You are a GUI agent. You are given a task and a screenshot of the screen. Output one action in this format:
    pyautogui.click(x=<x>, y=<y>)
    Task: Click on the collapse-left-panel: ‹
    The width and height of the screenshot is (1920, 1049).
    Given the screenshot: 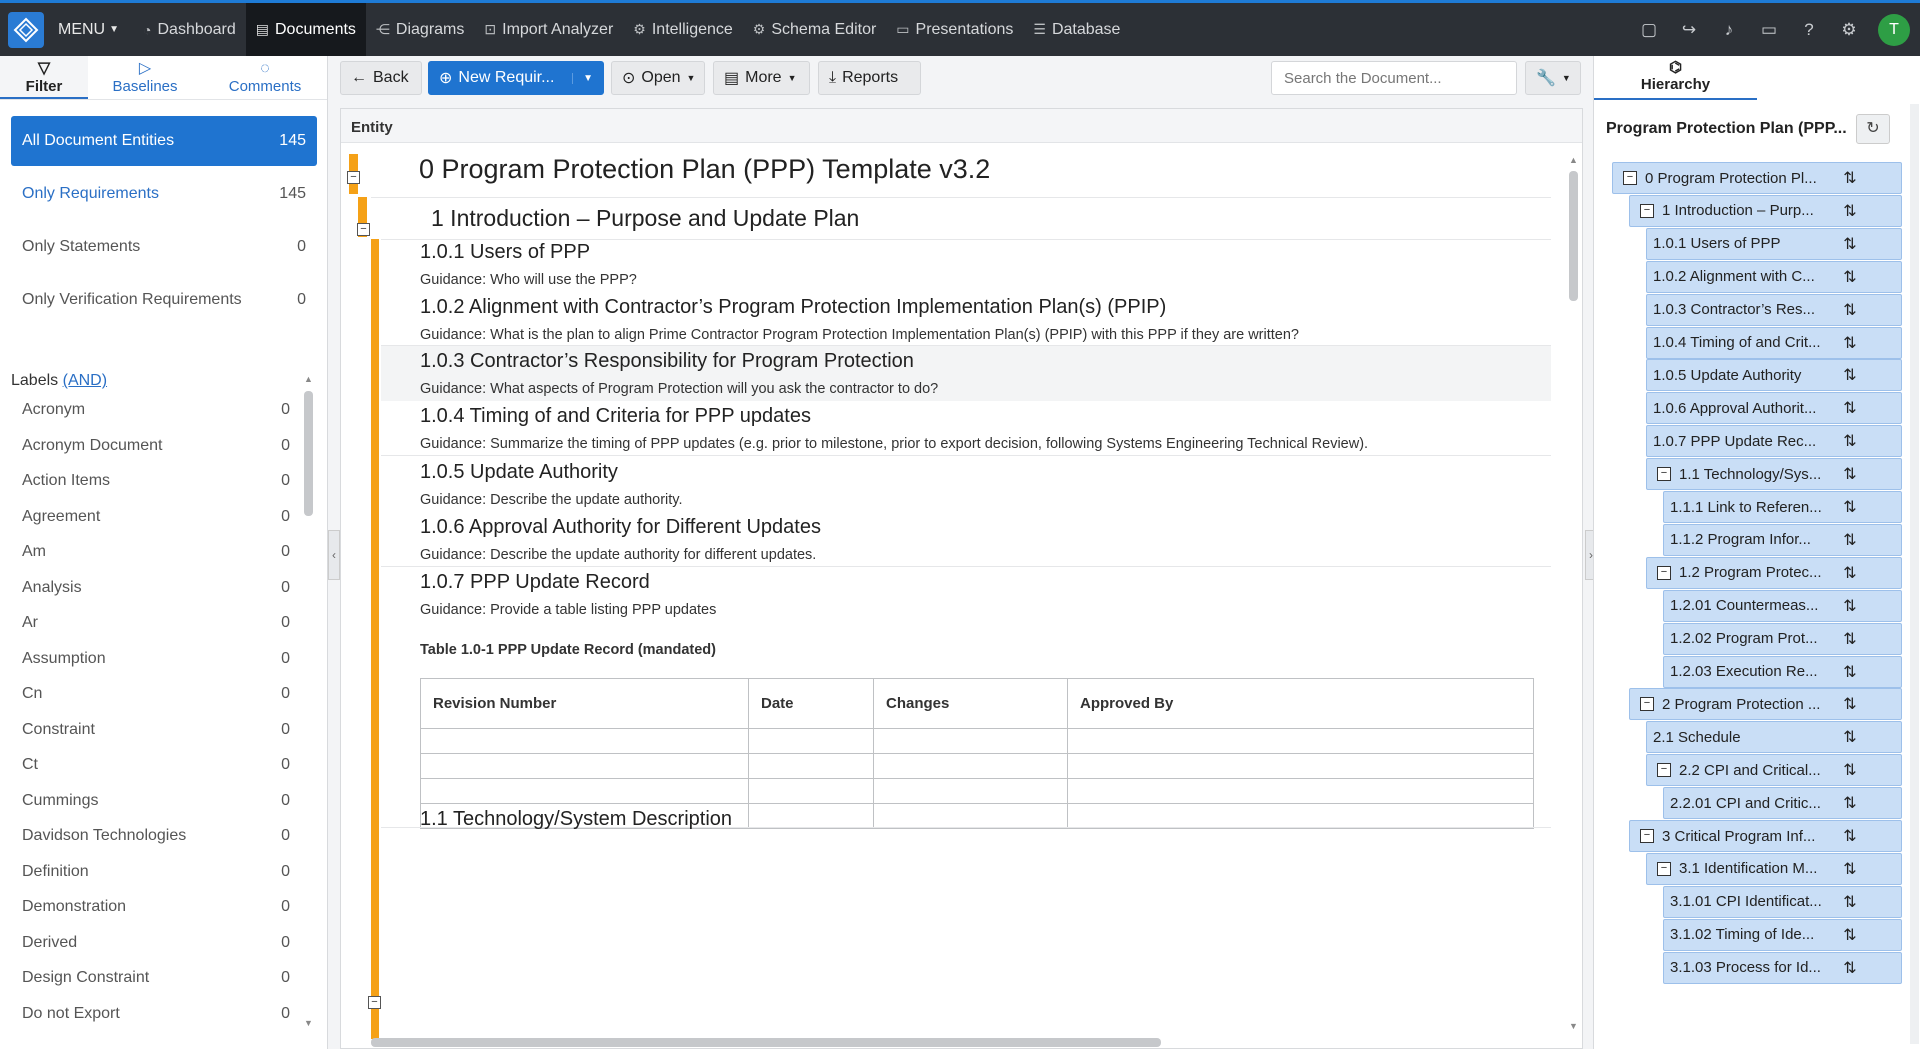 What is the action you would take?
    pyautogui.click(x=334, y=555)
    